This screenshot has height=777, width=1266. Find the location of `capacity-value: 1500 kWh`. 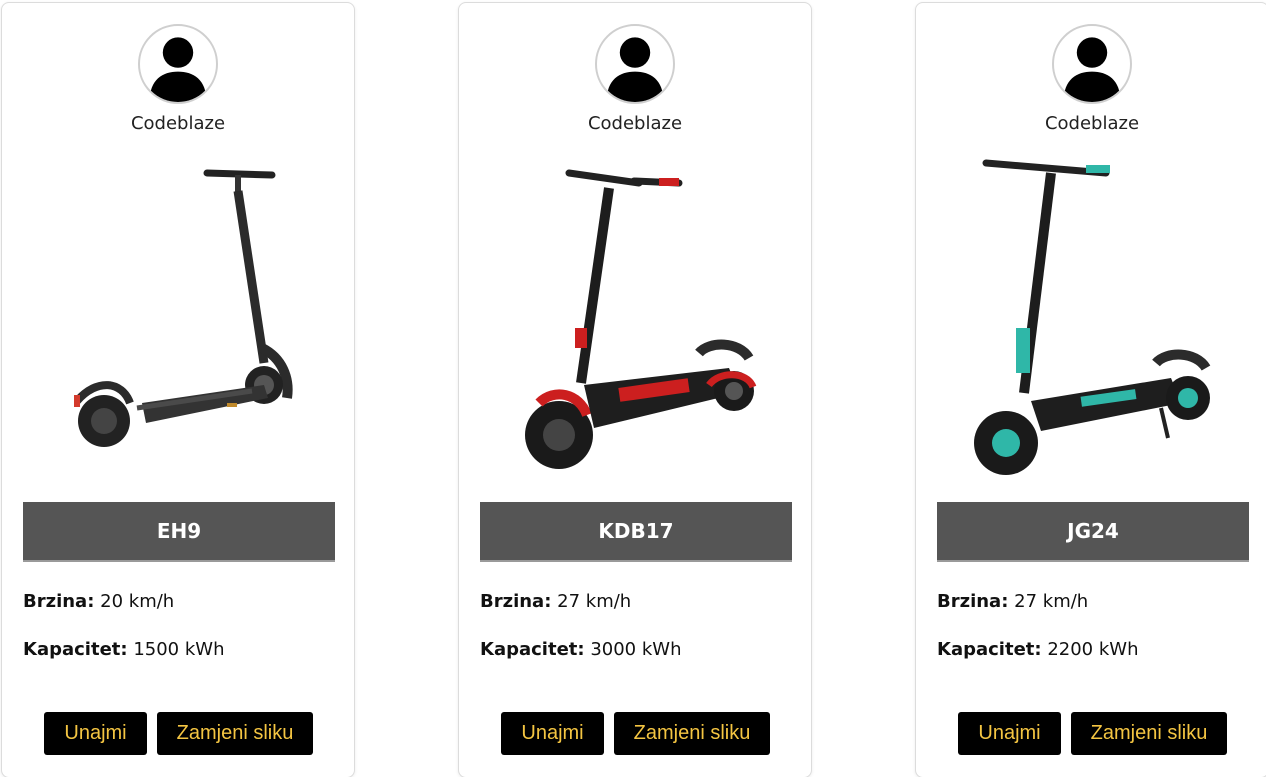

capacity-value: 1500 kWh is located at coordinates (179, 649).